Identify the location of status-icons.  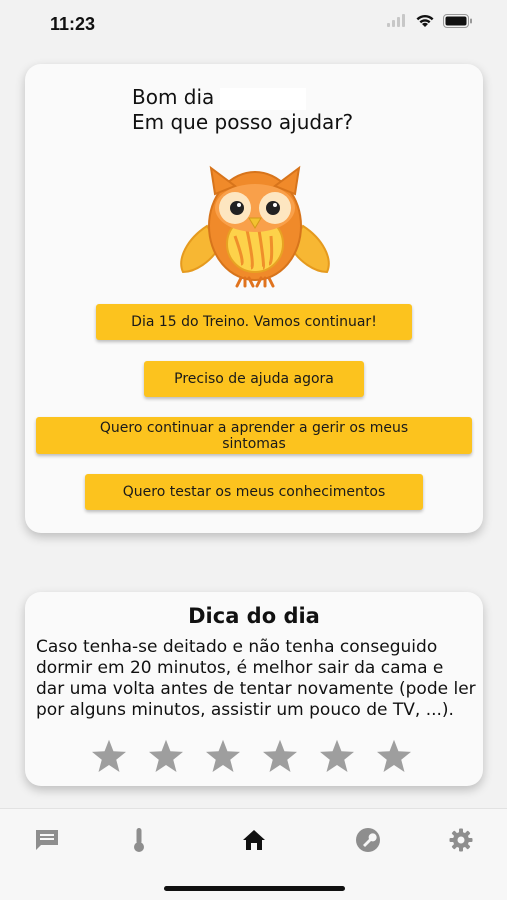
(430, 21).